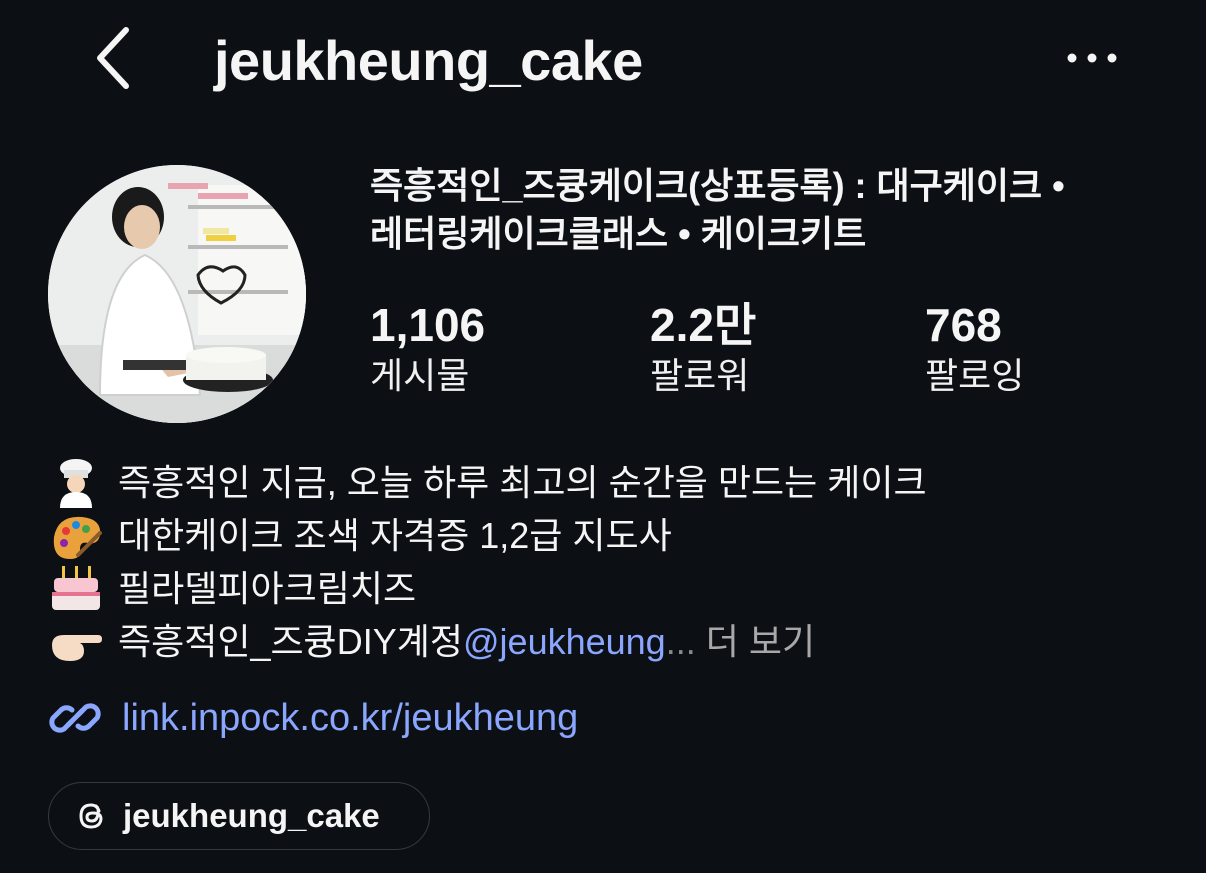 This screenshot has width=1206, height=873. Describe the element at coordinates (113, 58) in the screenshot. I see `chevron-left-icon` at that location.